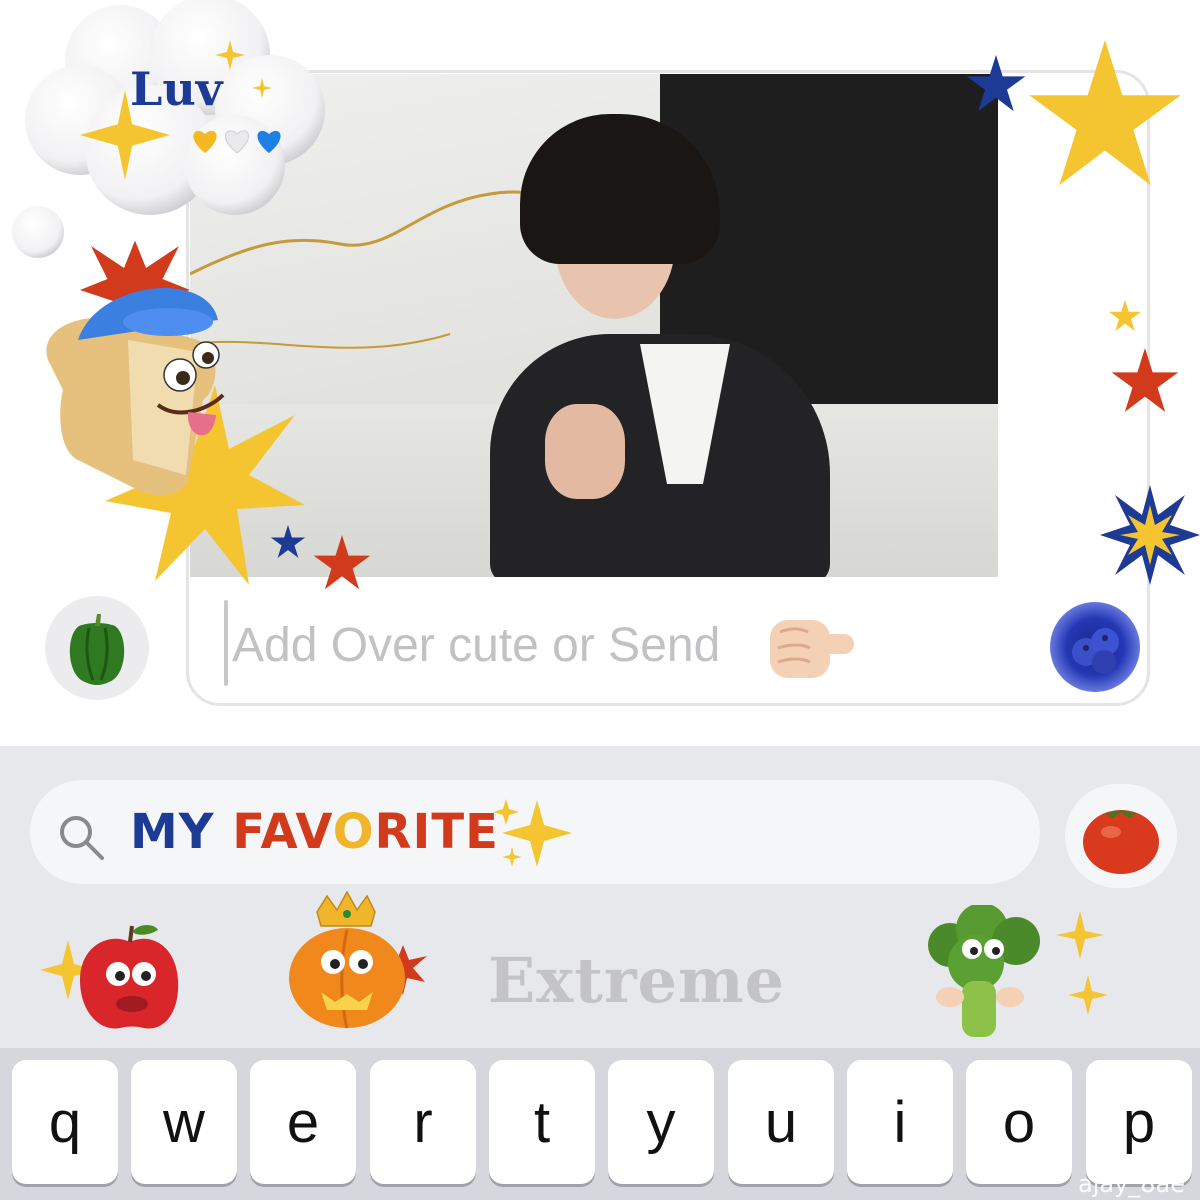 This screenshot has height=1200, width=1200. I want to click on person-hand, so click(585, 451).